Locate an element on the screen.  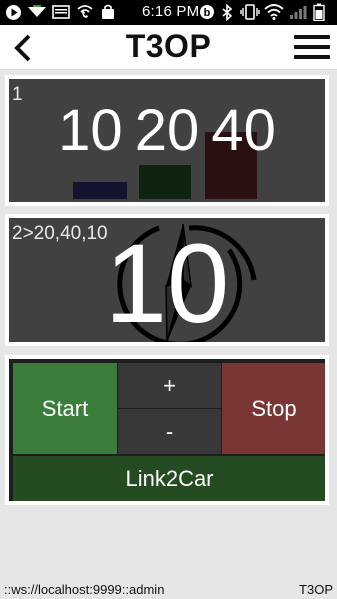
hamburger-menu-icon is located at coordinates (312, 37).